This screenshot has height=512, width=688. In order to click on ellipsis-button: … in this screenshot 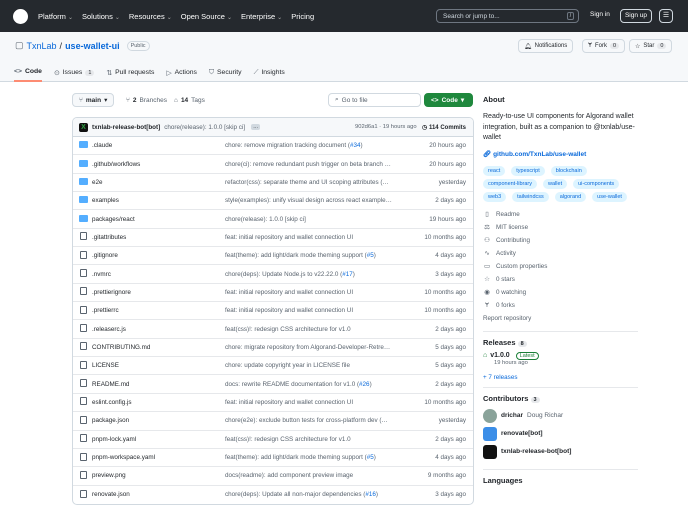, I will do `click(256, 127)`.